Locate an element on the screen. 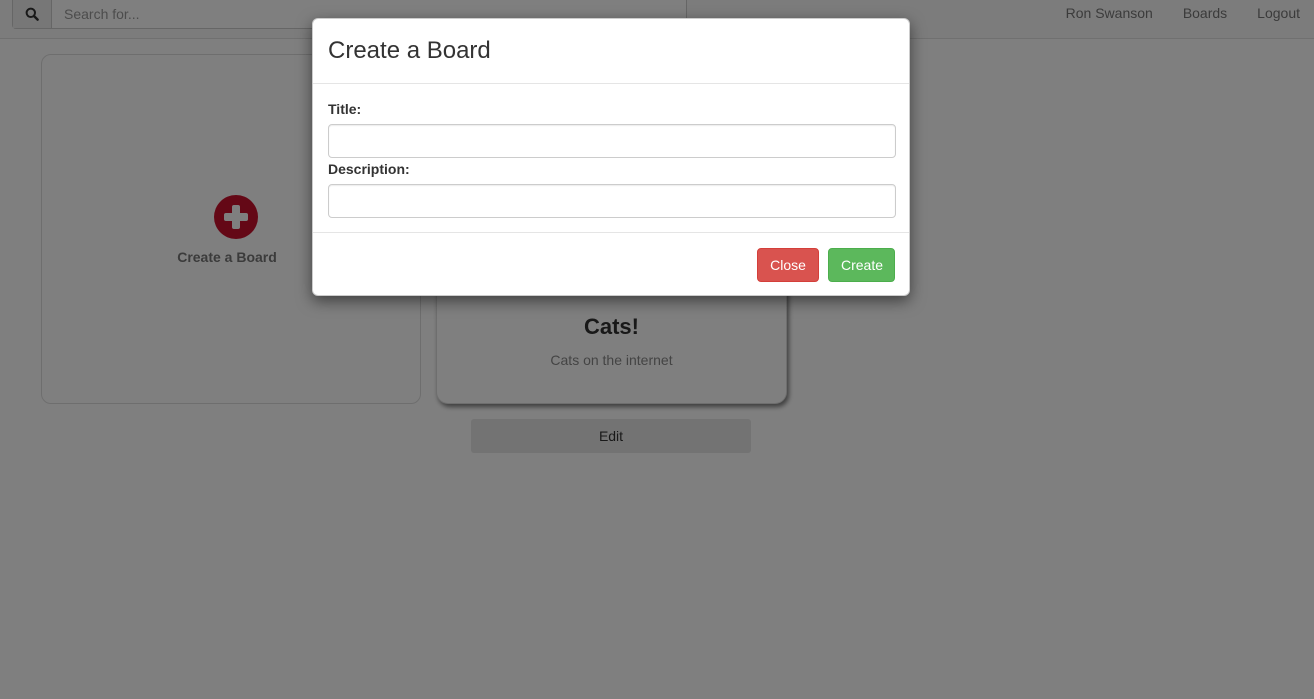 Image resolution: width=1314 pixels, height=699 pixels. create-button: Create is located at coordinates (861, 264).